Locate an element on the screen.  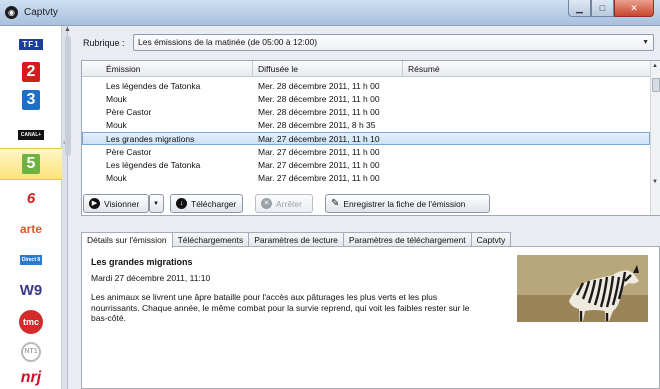
channel-label: 3 is located at coordinates (31, 100).